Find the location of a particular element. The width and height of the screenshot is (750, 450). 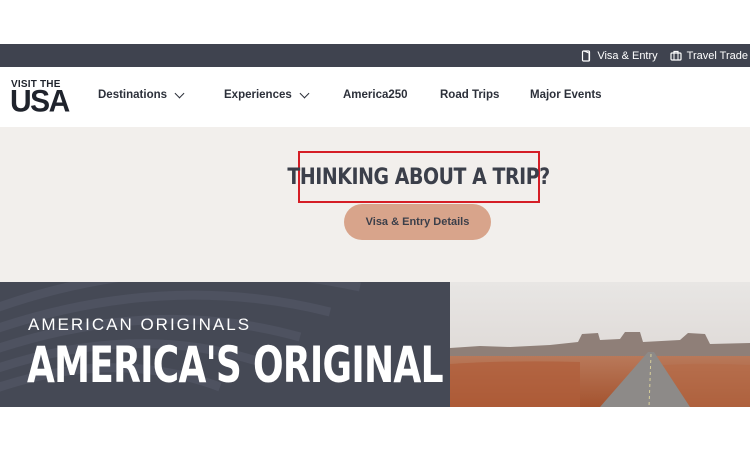

visa-entry-label: Visa & Entry is located at coordinates (627, 55).